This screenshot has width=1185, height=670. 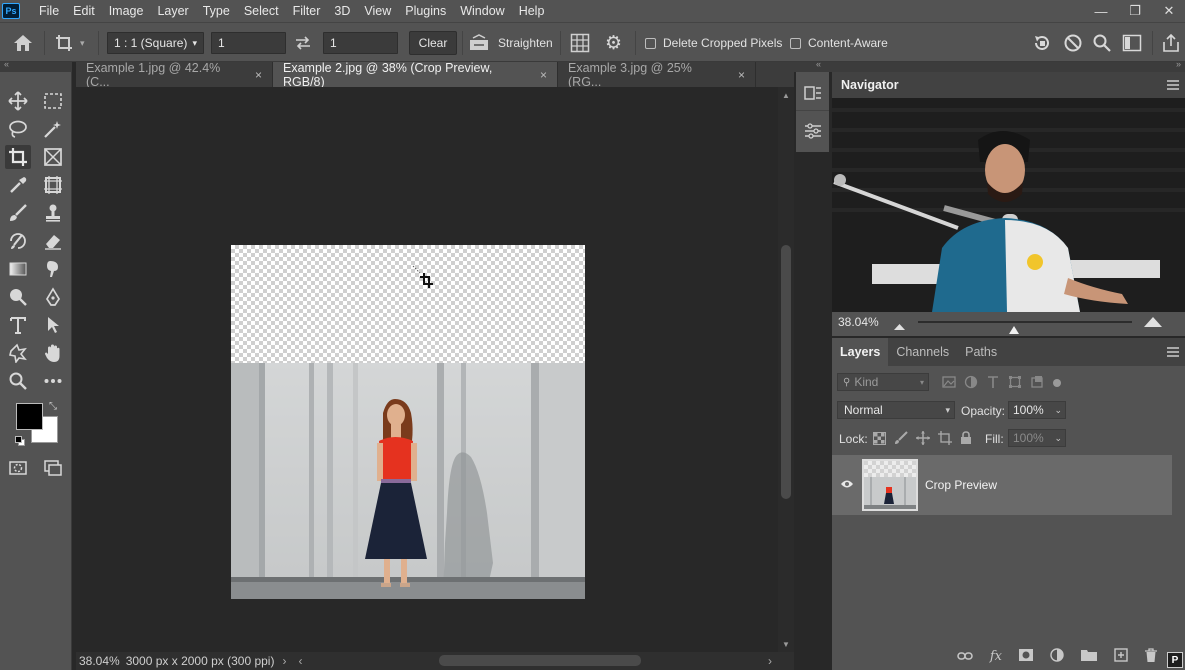 What do you see at coordinates (1151, 656) in the screenshot?
I see `delete-layer-icon` at bounding box center [1151, 656].